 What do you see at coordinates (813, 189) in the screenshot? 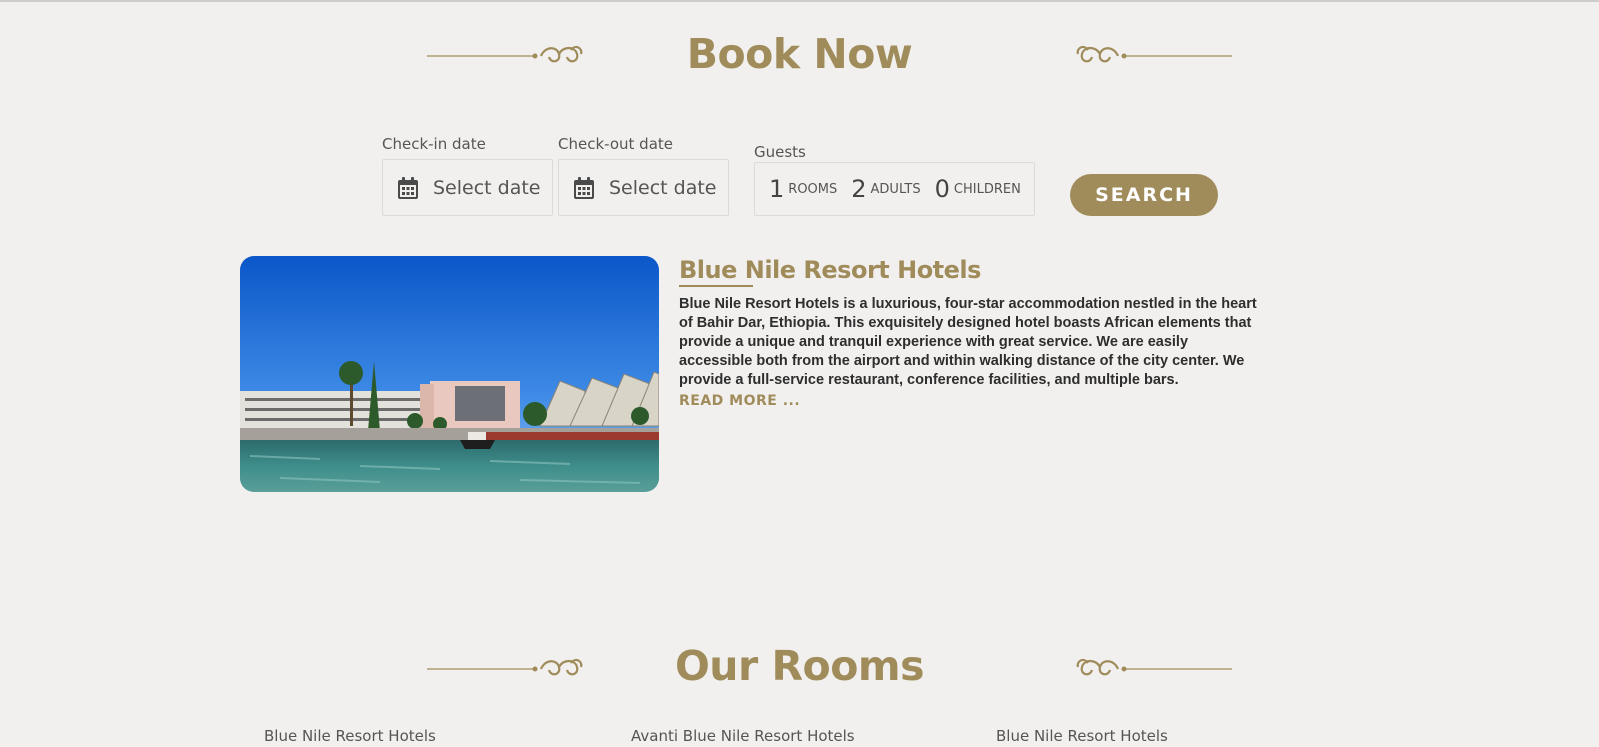
I see `rooms-label: ROOMS` at bounding box center [813, 189].